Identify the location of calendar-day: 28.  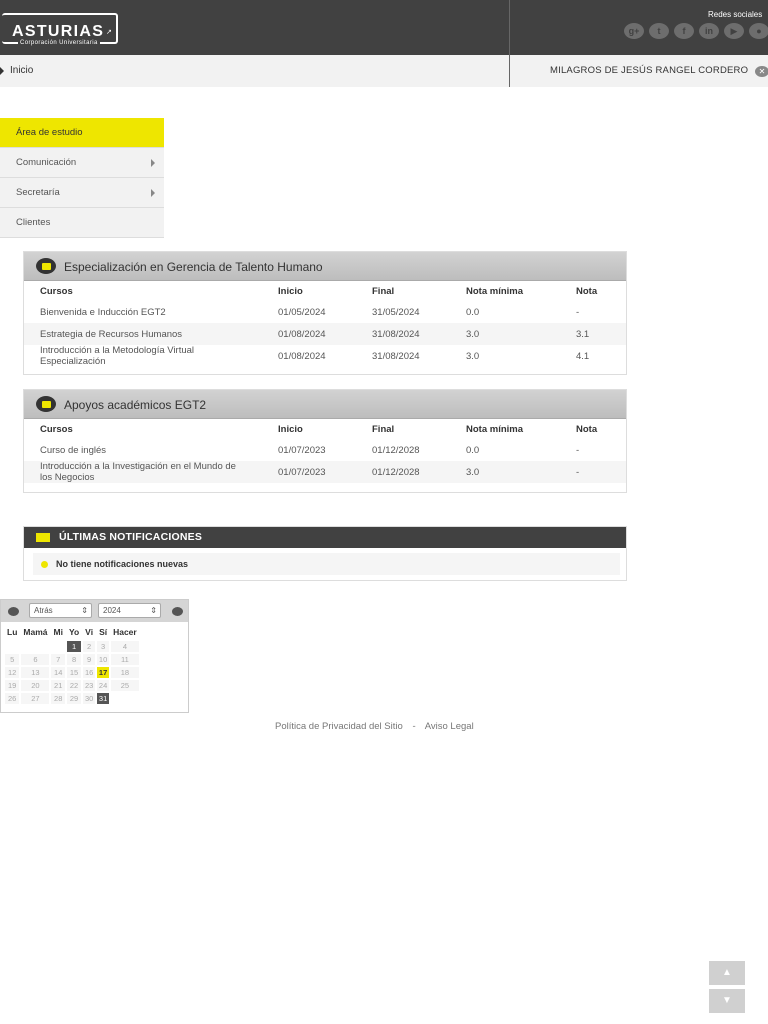
(58, 698).